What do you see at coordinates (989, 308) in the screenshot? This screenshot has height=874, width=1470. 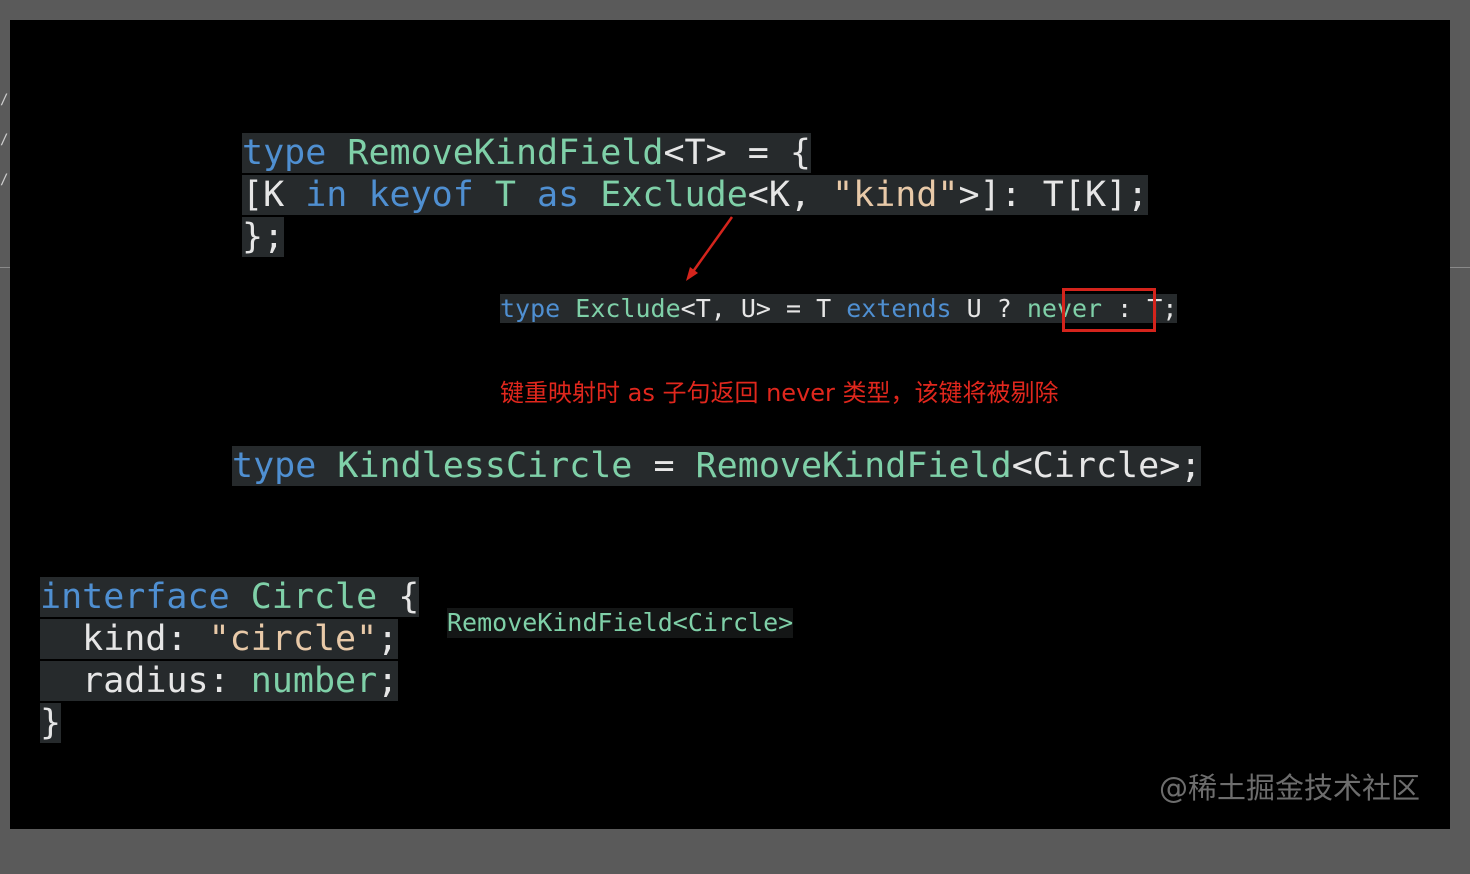 I see `conditional-mid: U ?` at bounding box center [989, 308].